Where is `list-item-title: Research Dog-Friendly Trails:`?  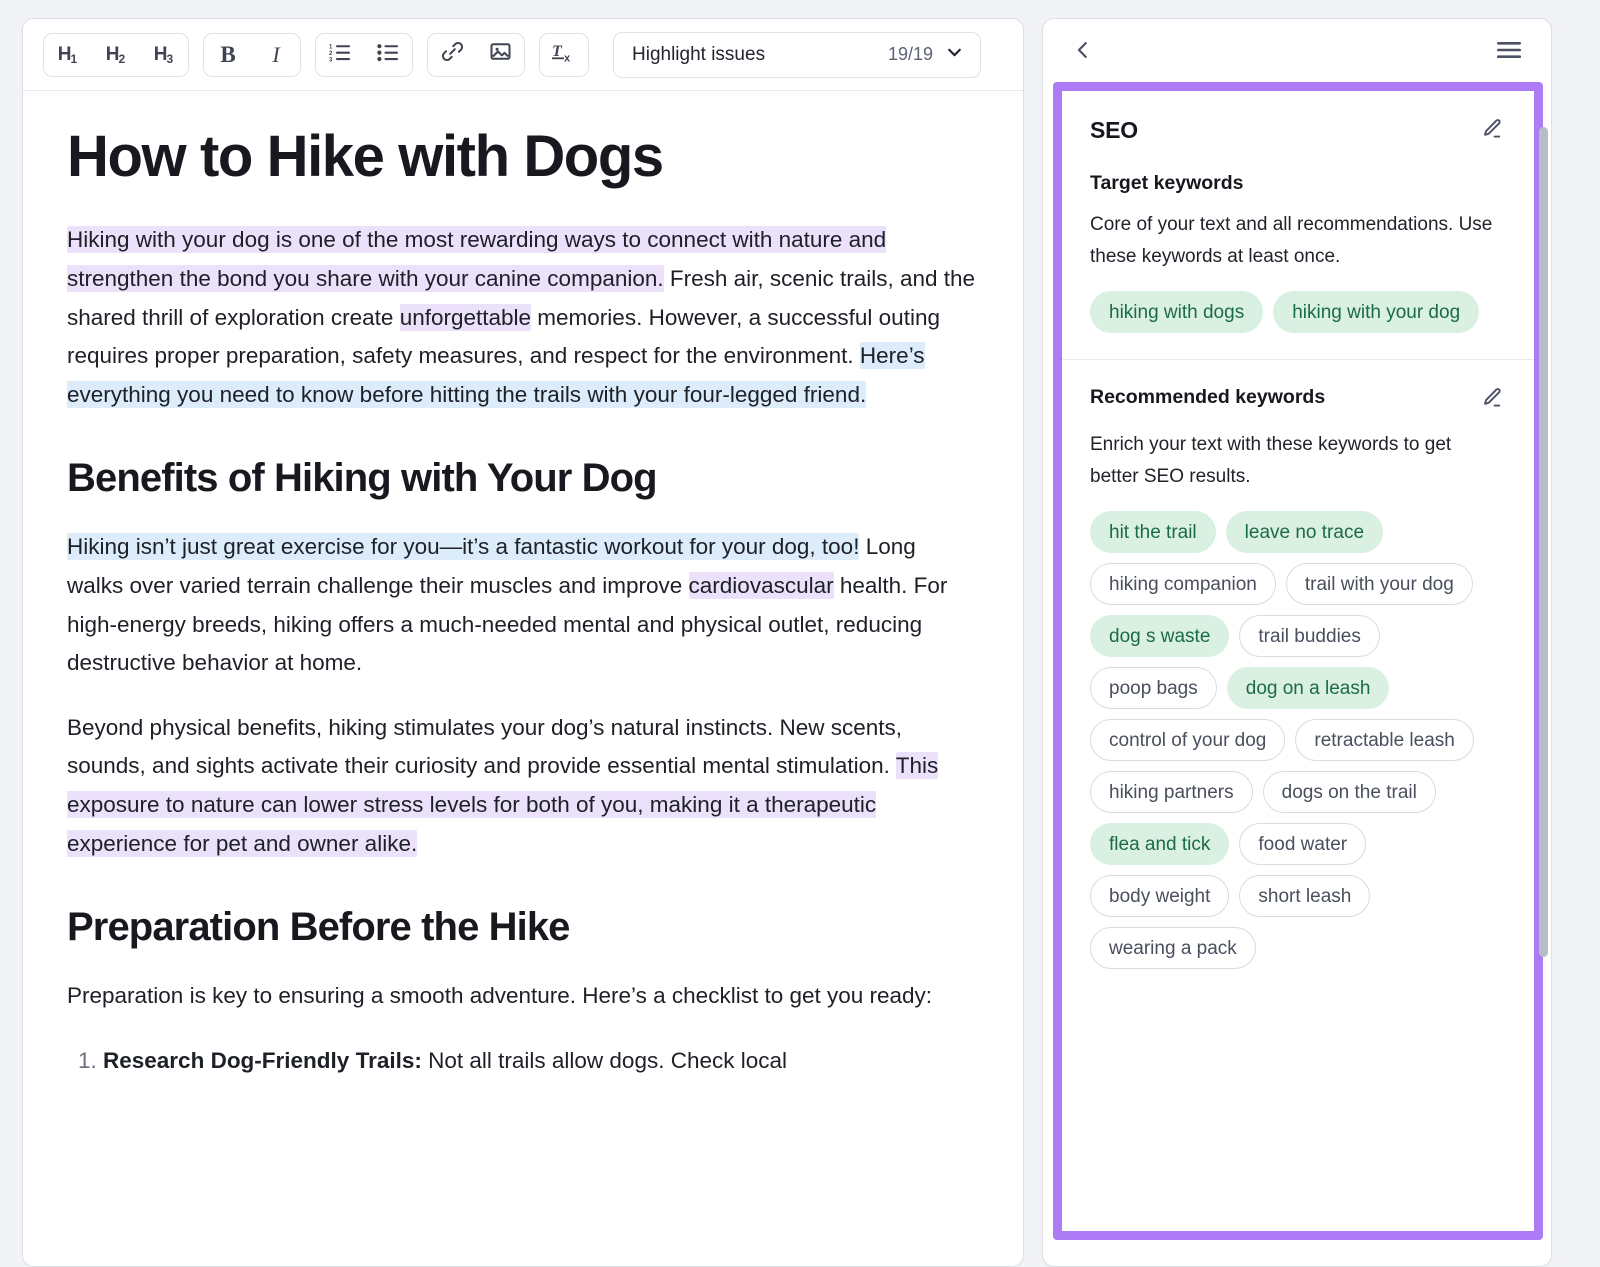
list-item-title: Research Dog-Friendly Trails: is located at coordinates (262, 1060).